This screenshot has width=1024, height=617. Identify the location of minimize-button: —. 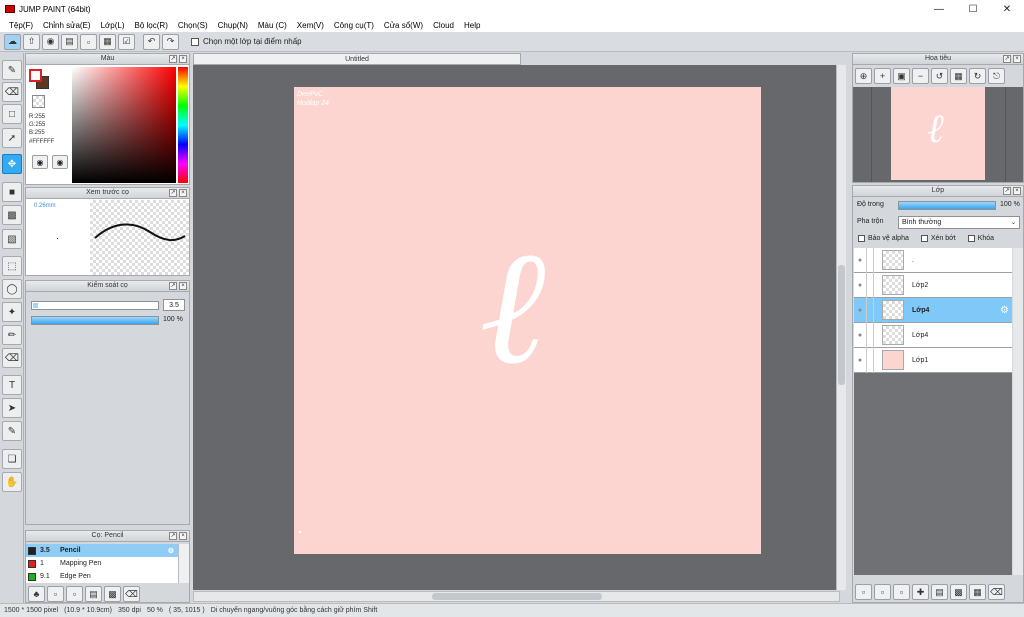
(939, 9).